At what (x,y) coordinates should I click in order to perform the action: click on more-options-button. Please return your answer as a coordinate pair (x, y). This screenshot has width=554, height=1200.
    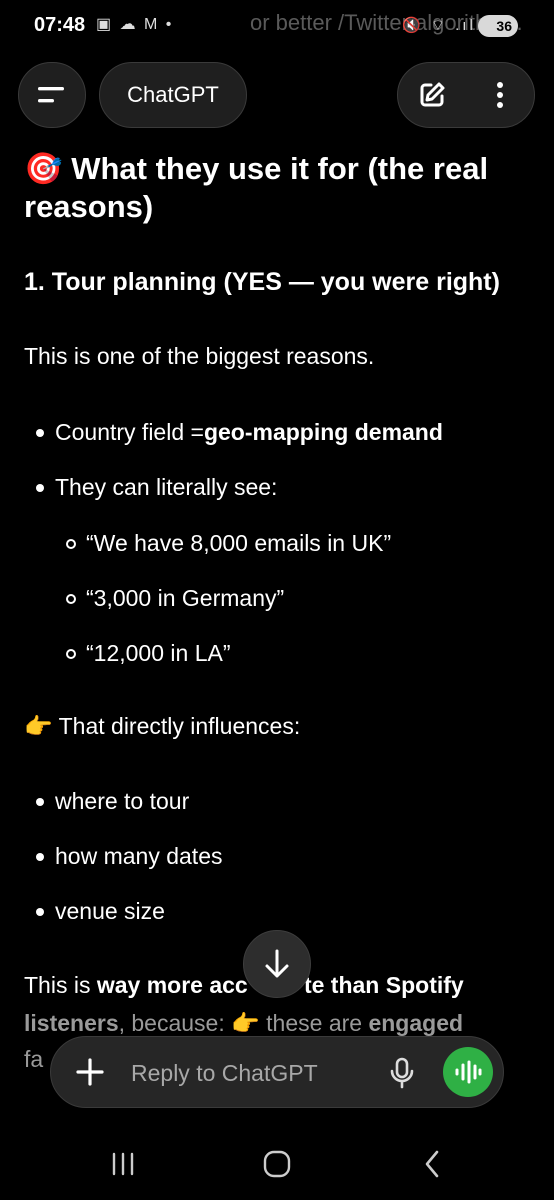
    Looking at the image, I should click on (500, 95).